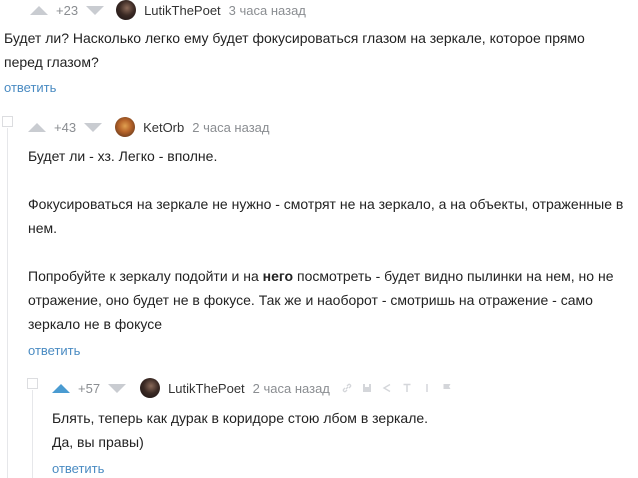  What do you see at coordinates (163, 127) in the screenshot?
I see `comment-author: KetOrb` at bounding box center [163, 127].